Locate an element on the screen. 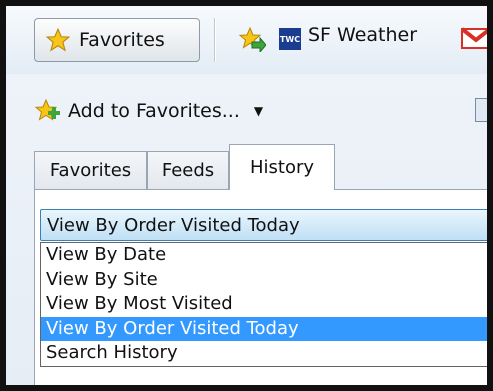  option-view-by-most-visited: View By Most Visited is located at coordinates (264, 304).